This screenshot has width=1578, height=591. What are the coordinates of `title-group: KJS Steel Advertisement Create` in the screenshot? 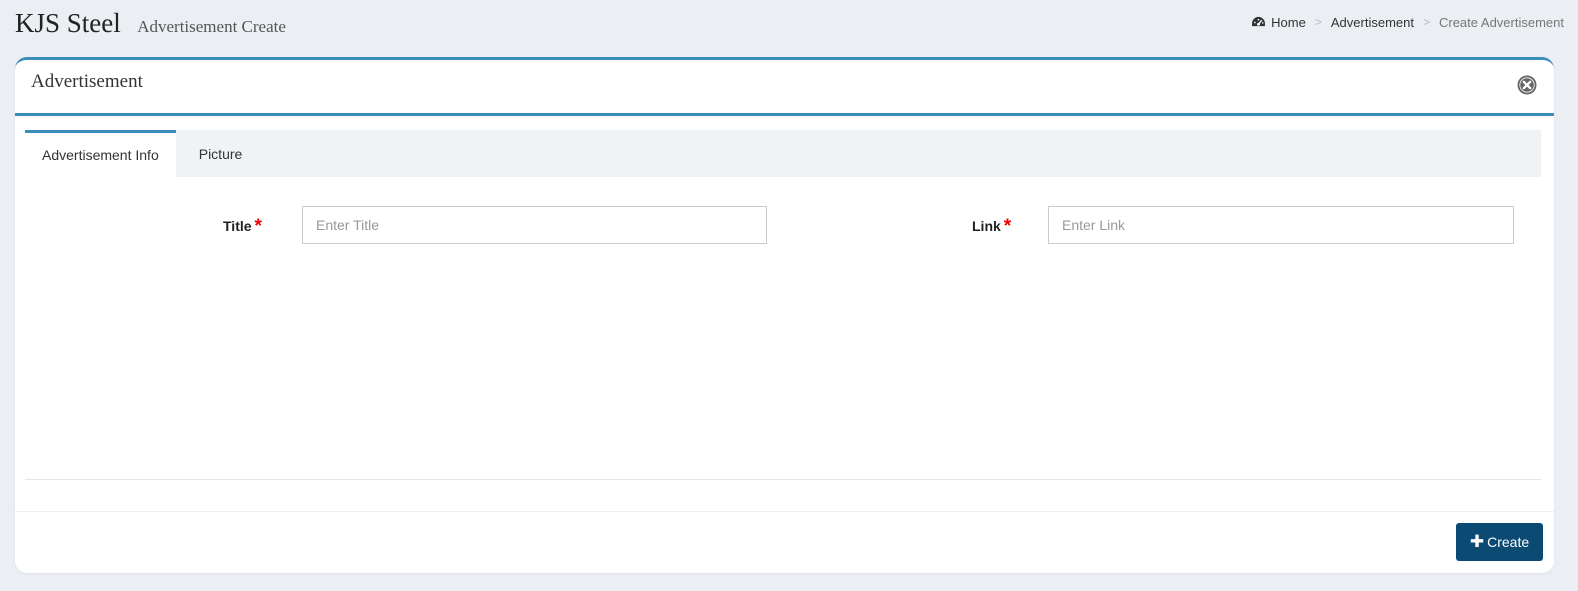 It's located at (150, 23).